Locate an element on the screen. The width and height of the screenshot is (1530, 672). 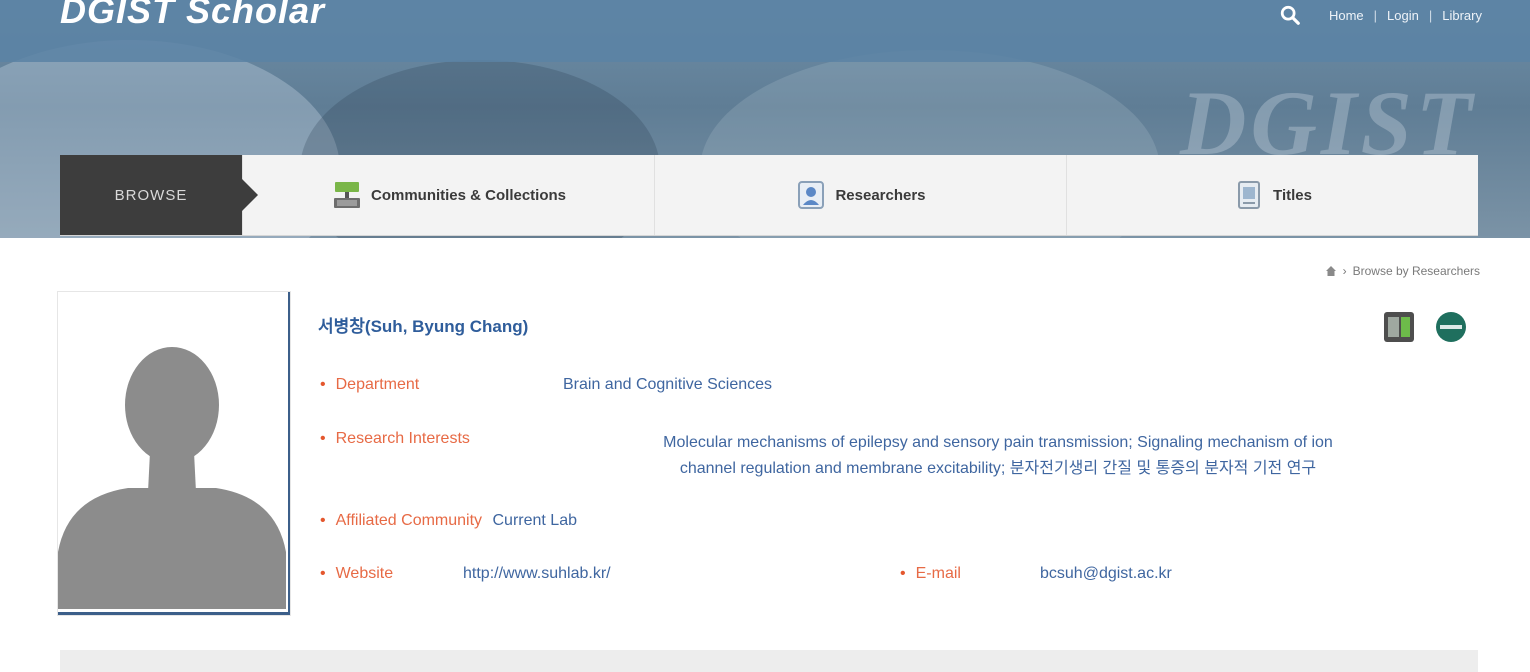
communities-icon is located at coordinates (346, 195).